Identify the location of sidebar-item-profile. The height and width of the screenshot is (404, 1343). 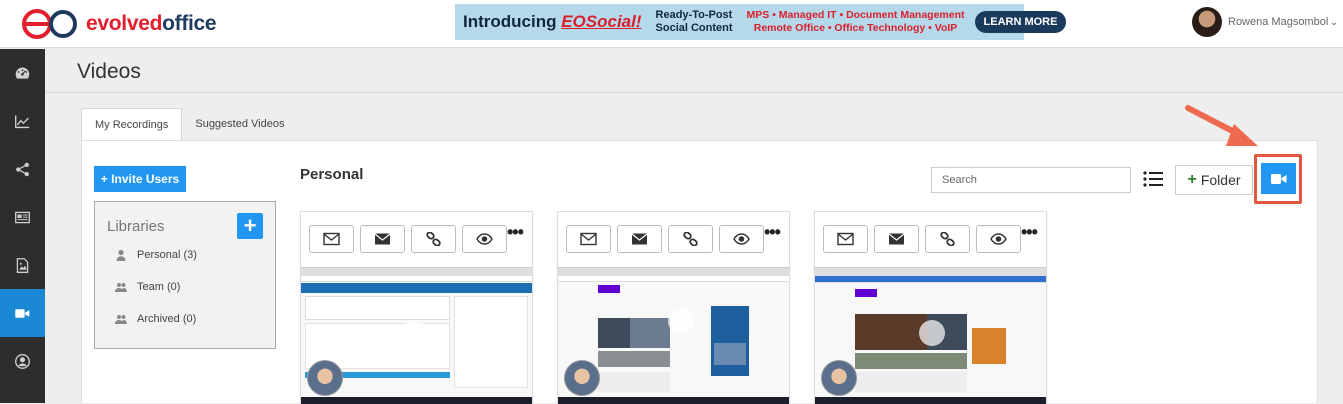
(22, 361).